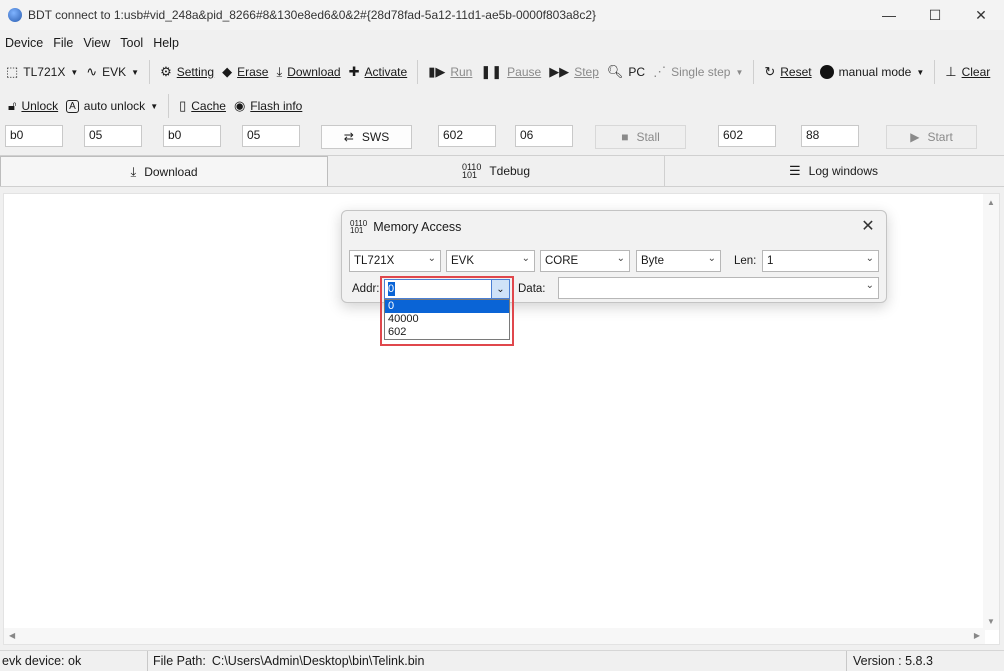  What do you see at coordinates (42, 72) in the screenshot?
I see `chip-select: ⬚ TL721X ▼` at bounding box center [42, 72].